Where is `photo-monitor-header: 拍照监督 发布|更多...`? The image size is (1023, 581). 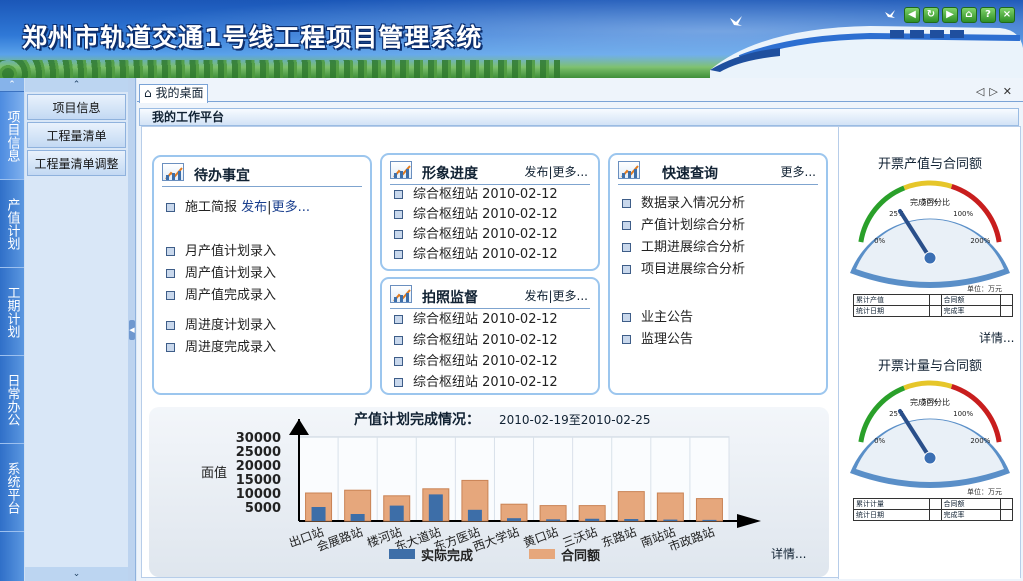
photo-monitor-header: 拍照监督 发布|更多... is located at coordinates (490, 296).